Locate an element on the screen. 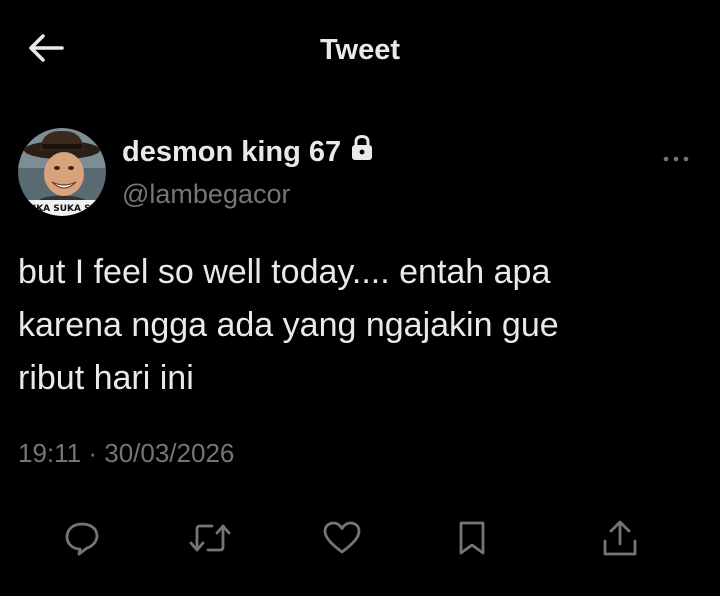  tweet-author: SUKA SUKA SA desmon king 67 @lambegacor is located at coordinates (363, 173).